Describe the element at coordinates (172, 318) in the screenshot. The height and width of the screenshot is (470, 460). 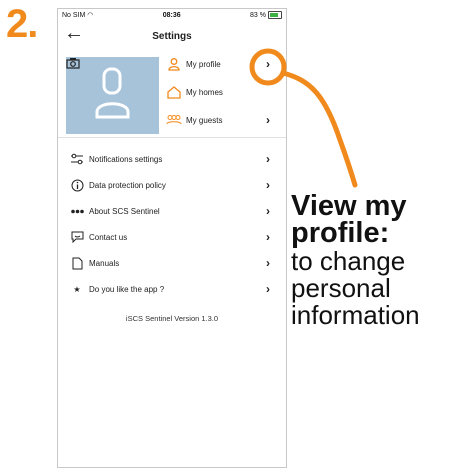
I see `version-text: iSCS Sentinel Version 1.3.0` at that location.